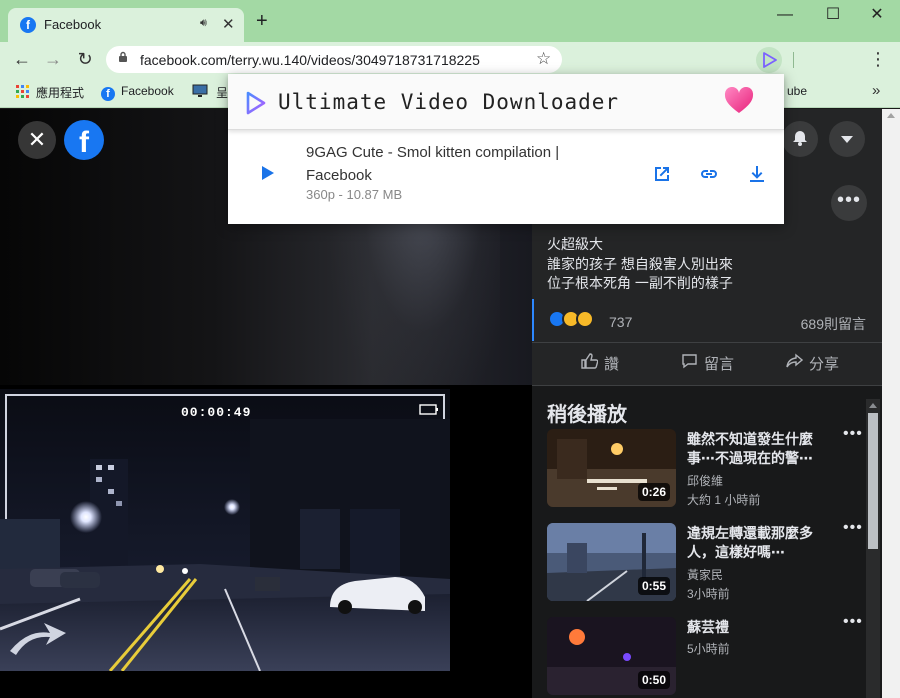 The height and width of the screenshot is (698, 900). I want to click on new-tab-button: +, so click(262, 21).